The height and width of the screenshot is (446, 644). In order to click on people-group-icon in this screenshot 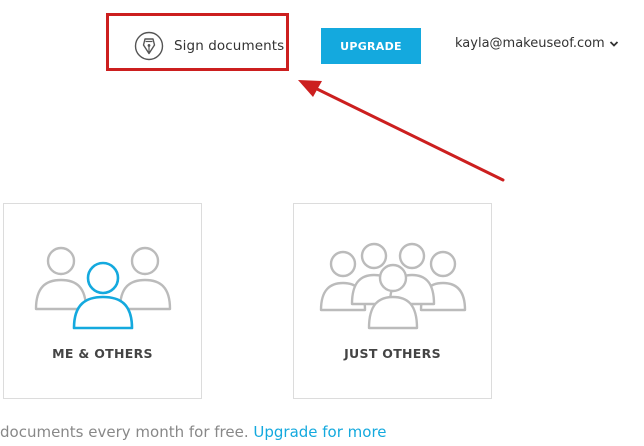, I will do `click(393, 286)`.